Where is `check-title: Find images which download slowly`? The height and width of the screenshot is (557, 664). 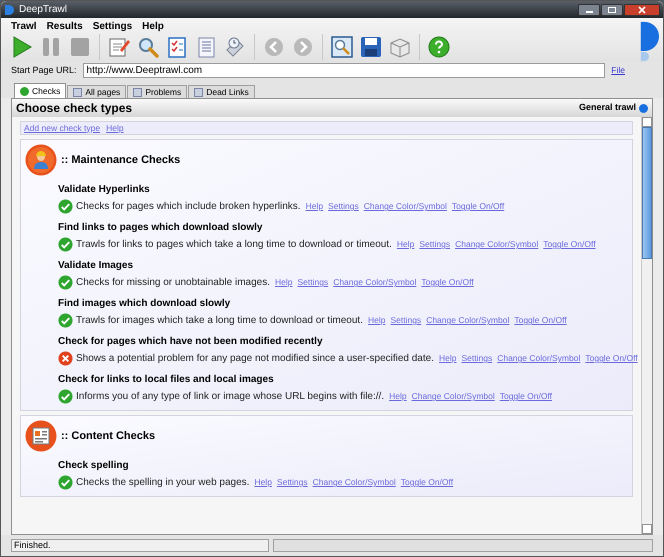
check-title: Find images which download slowly is located at coordinates (145, 304).